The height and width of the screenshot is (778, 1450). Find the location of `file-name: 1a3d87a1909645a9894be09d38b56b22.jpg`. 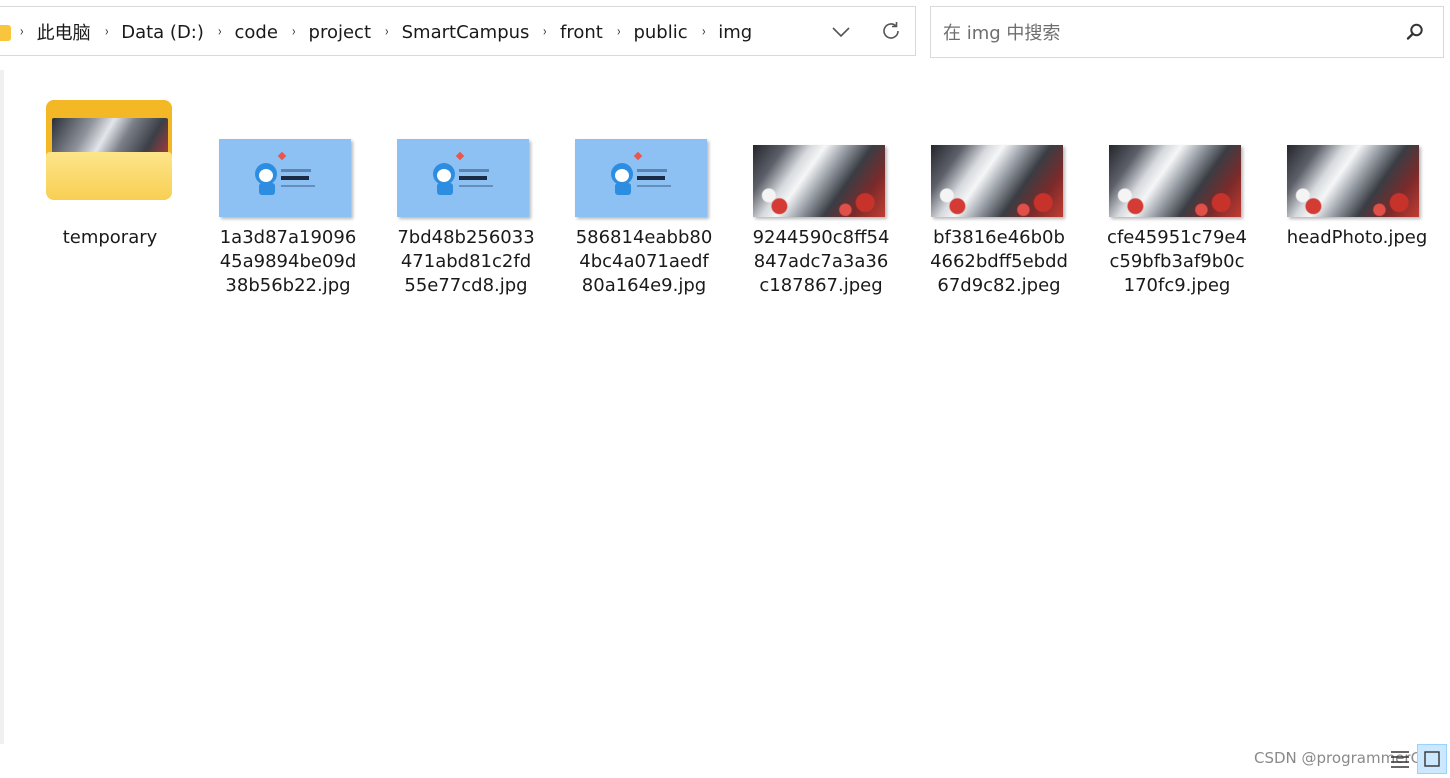

file-name: 1a3d87a1909645a9894be09d38b56b22.jpg is located at coordinates (288, 261).